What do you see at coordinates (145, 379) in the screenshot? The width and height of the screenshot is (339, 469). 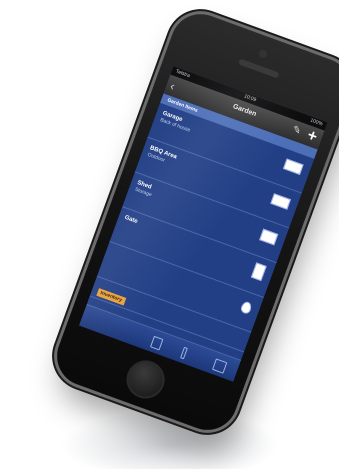 I see `home-button` at bounding box center [145, 379].